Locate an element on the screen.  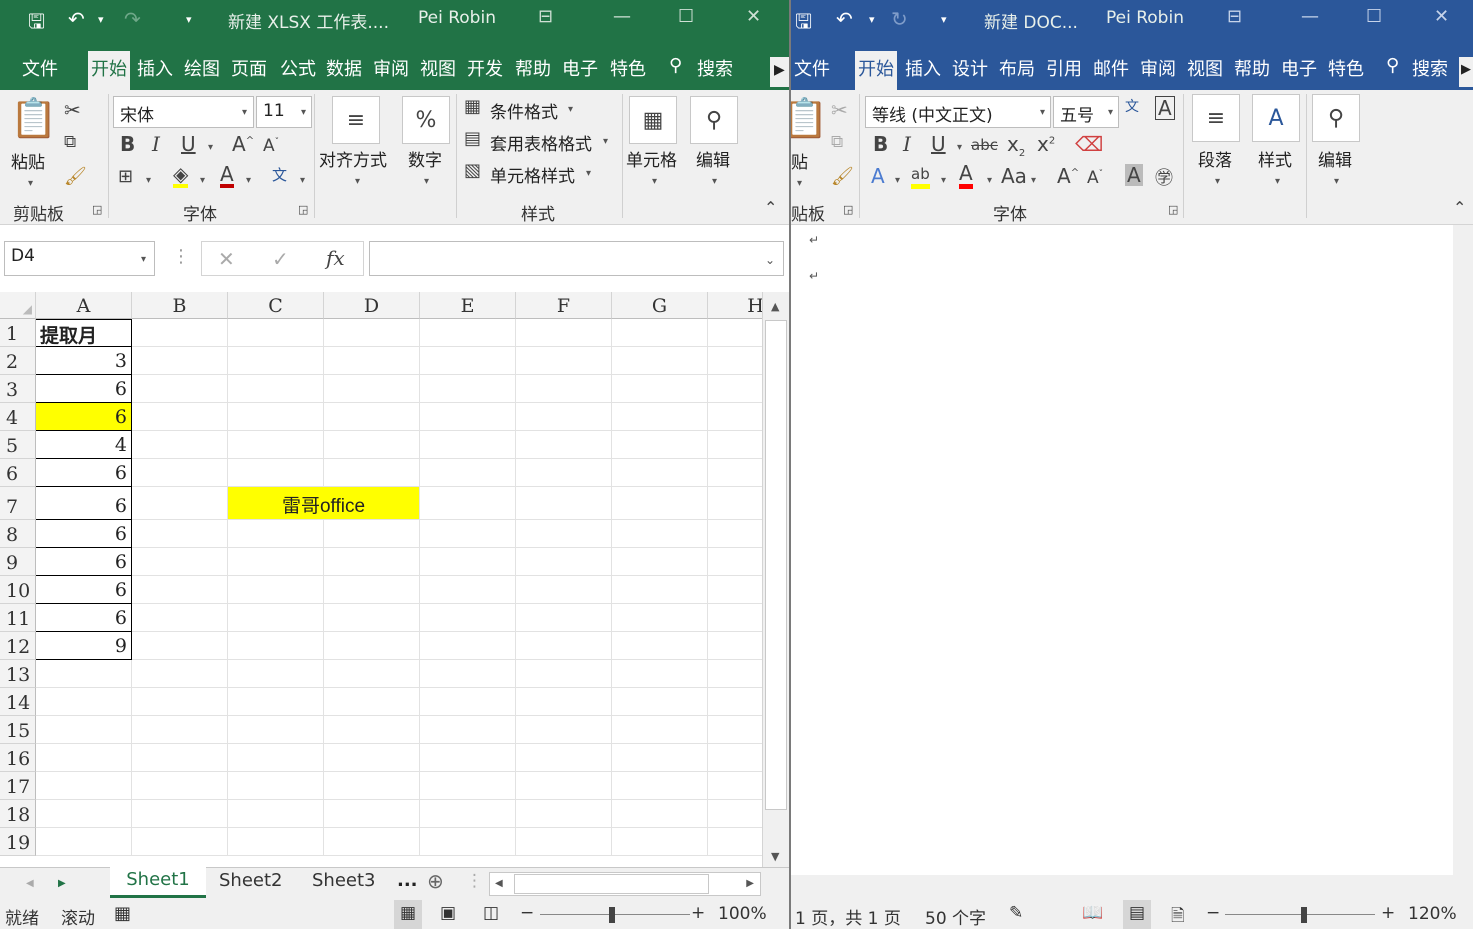
cell-g8 is located at coordinates (660, 534).